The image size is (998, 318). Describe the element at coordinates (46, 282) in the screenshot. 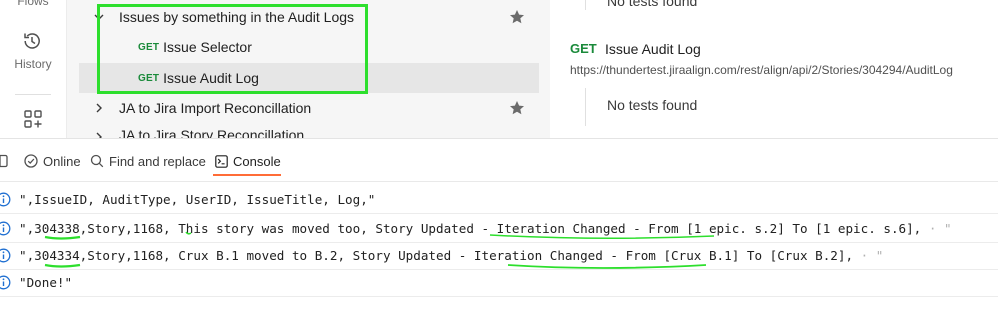

I see `log-text: "Done!"` at that location.